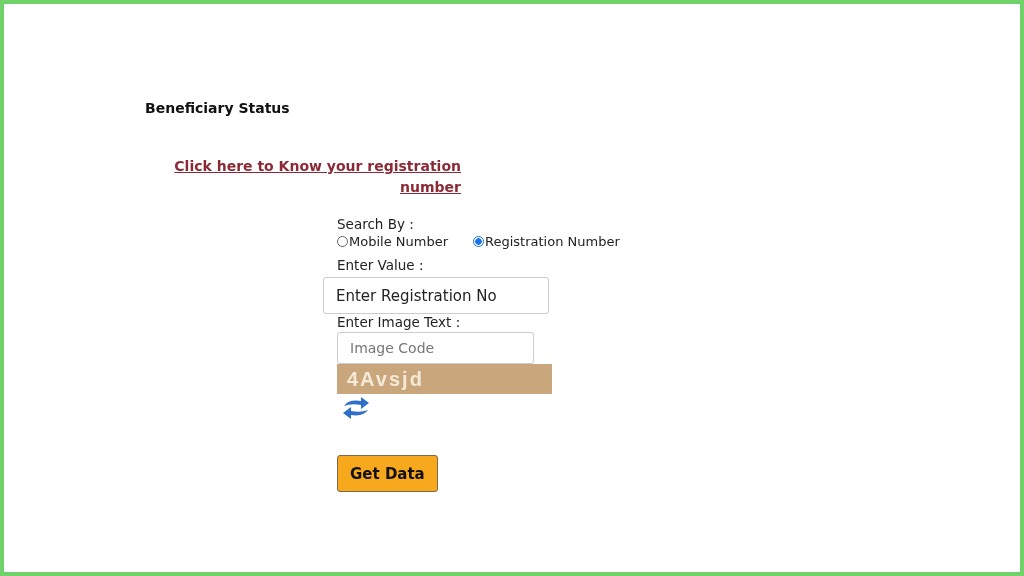 Image resolution: width=1024 pixels, height=576 pixels. Describe the element at coordinates (399, 322) in the screenshot. I see `field-label: Enter Image Text :` at that location.